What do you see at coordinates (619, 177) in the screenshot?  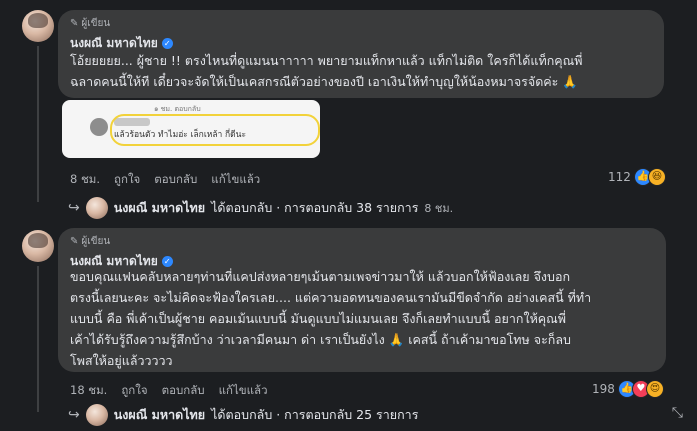 I see `reaction-count: 112` at bounding box center [619, 177].